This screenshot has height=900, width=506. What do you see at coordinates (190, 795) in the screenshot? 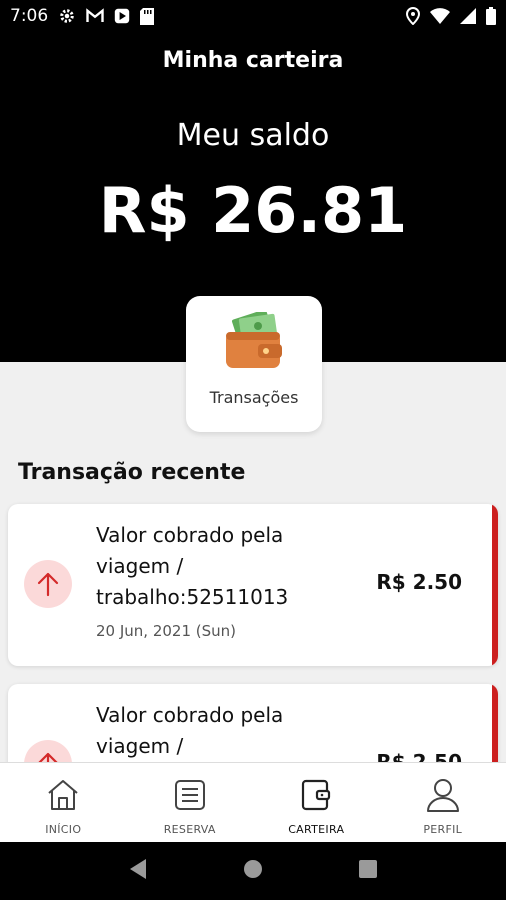
I see `list-icon` at bounding box center [190, 795].